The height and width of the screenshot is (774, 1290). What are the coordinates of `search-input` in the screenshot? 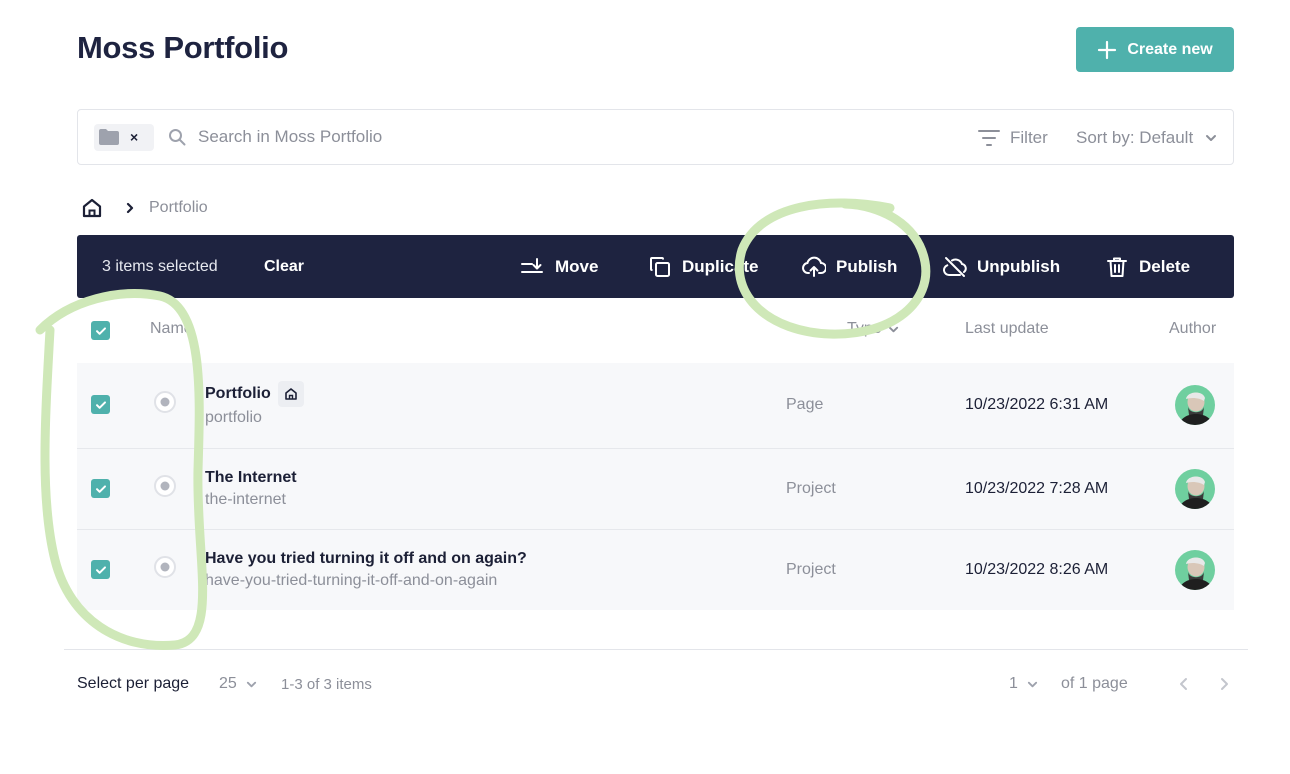 It's located at (498, 137).